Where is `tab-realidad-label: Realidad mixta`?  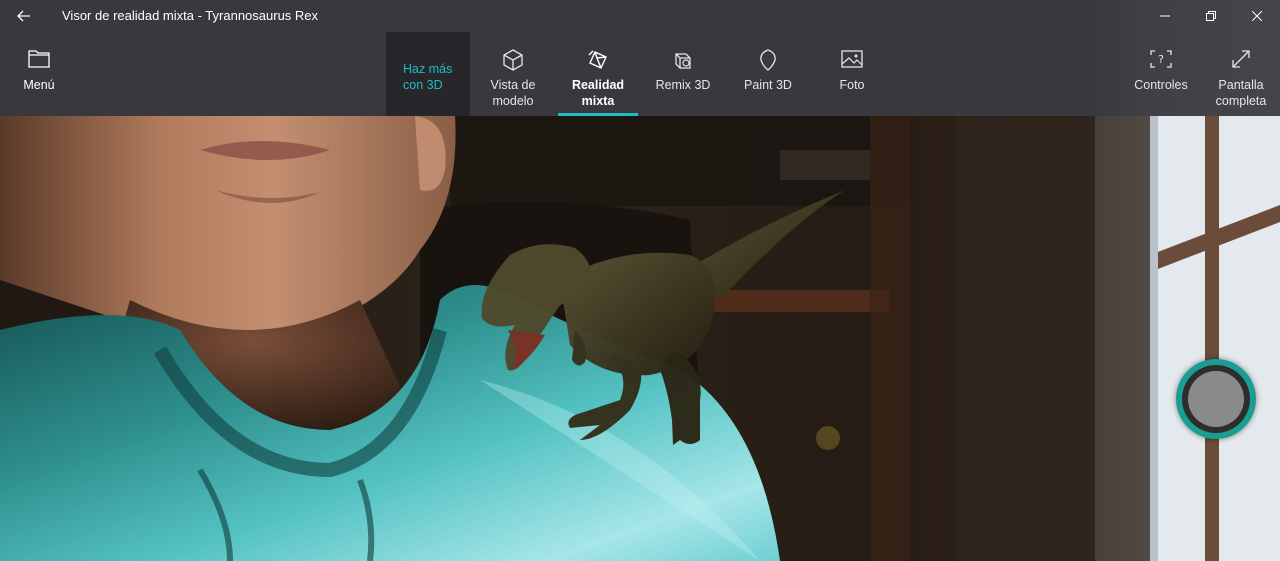
tab-realidad-label: Realidad mixta is located at coordinates (598, 93).